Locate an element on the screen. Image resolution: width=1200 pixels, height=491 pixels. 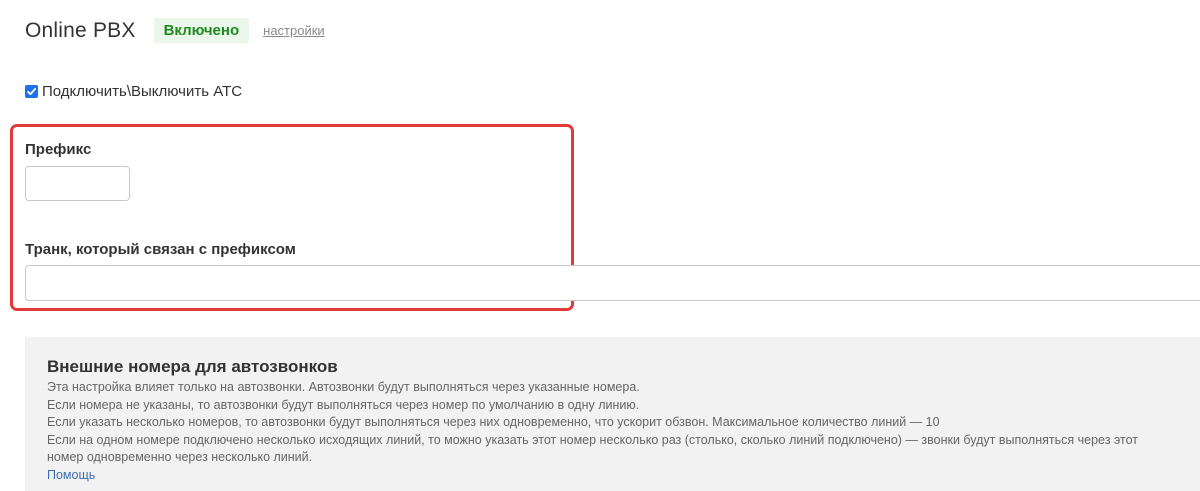
app-title: Online PBX is located at coordinates (80, 30).